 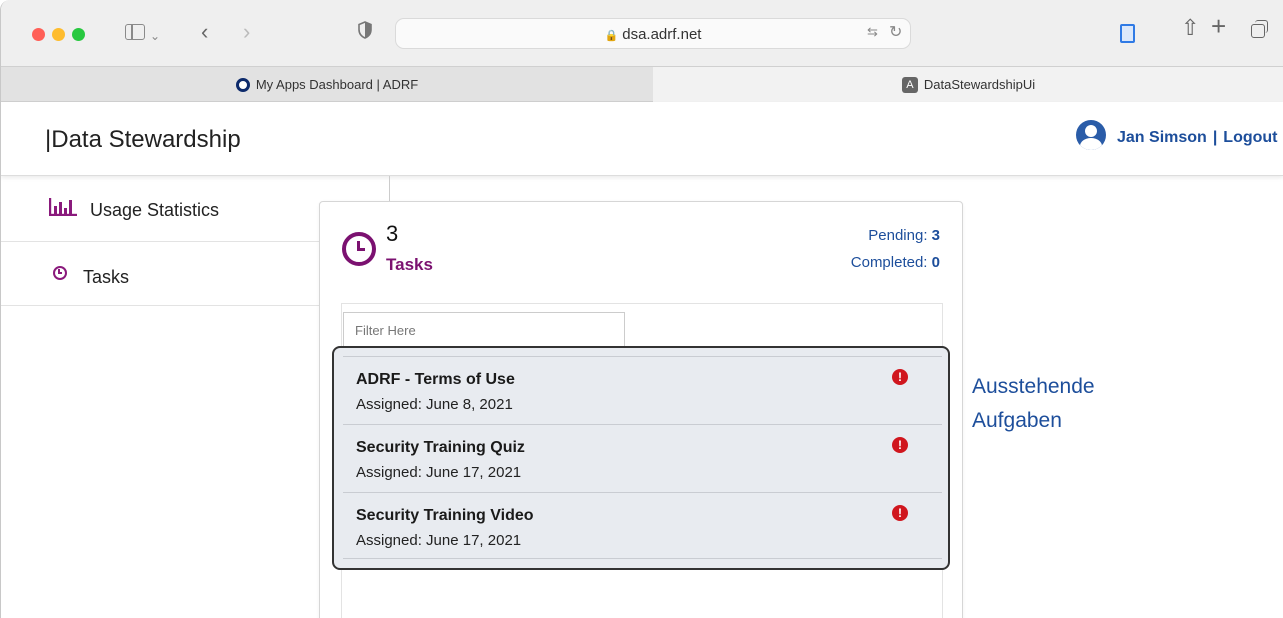 I want to click on tab-label: My Apps Dashboard | ADRF, so click(x=337, y=84).